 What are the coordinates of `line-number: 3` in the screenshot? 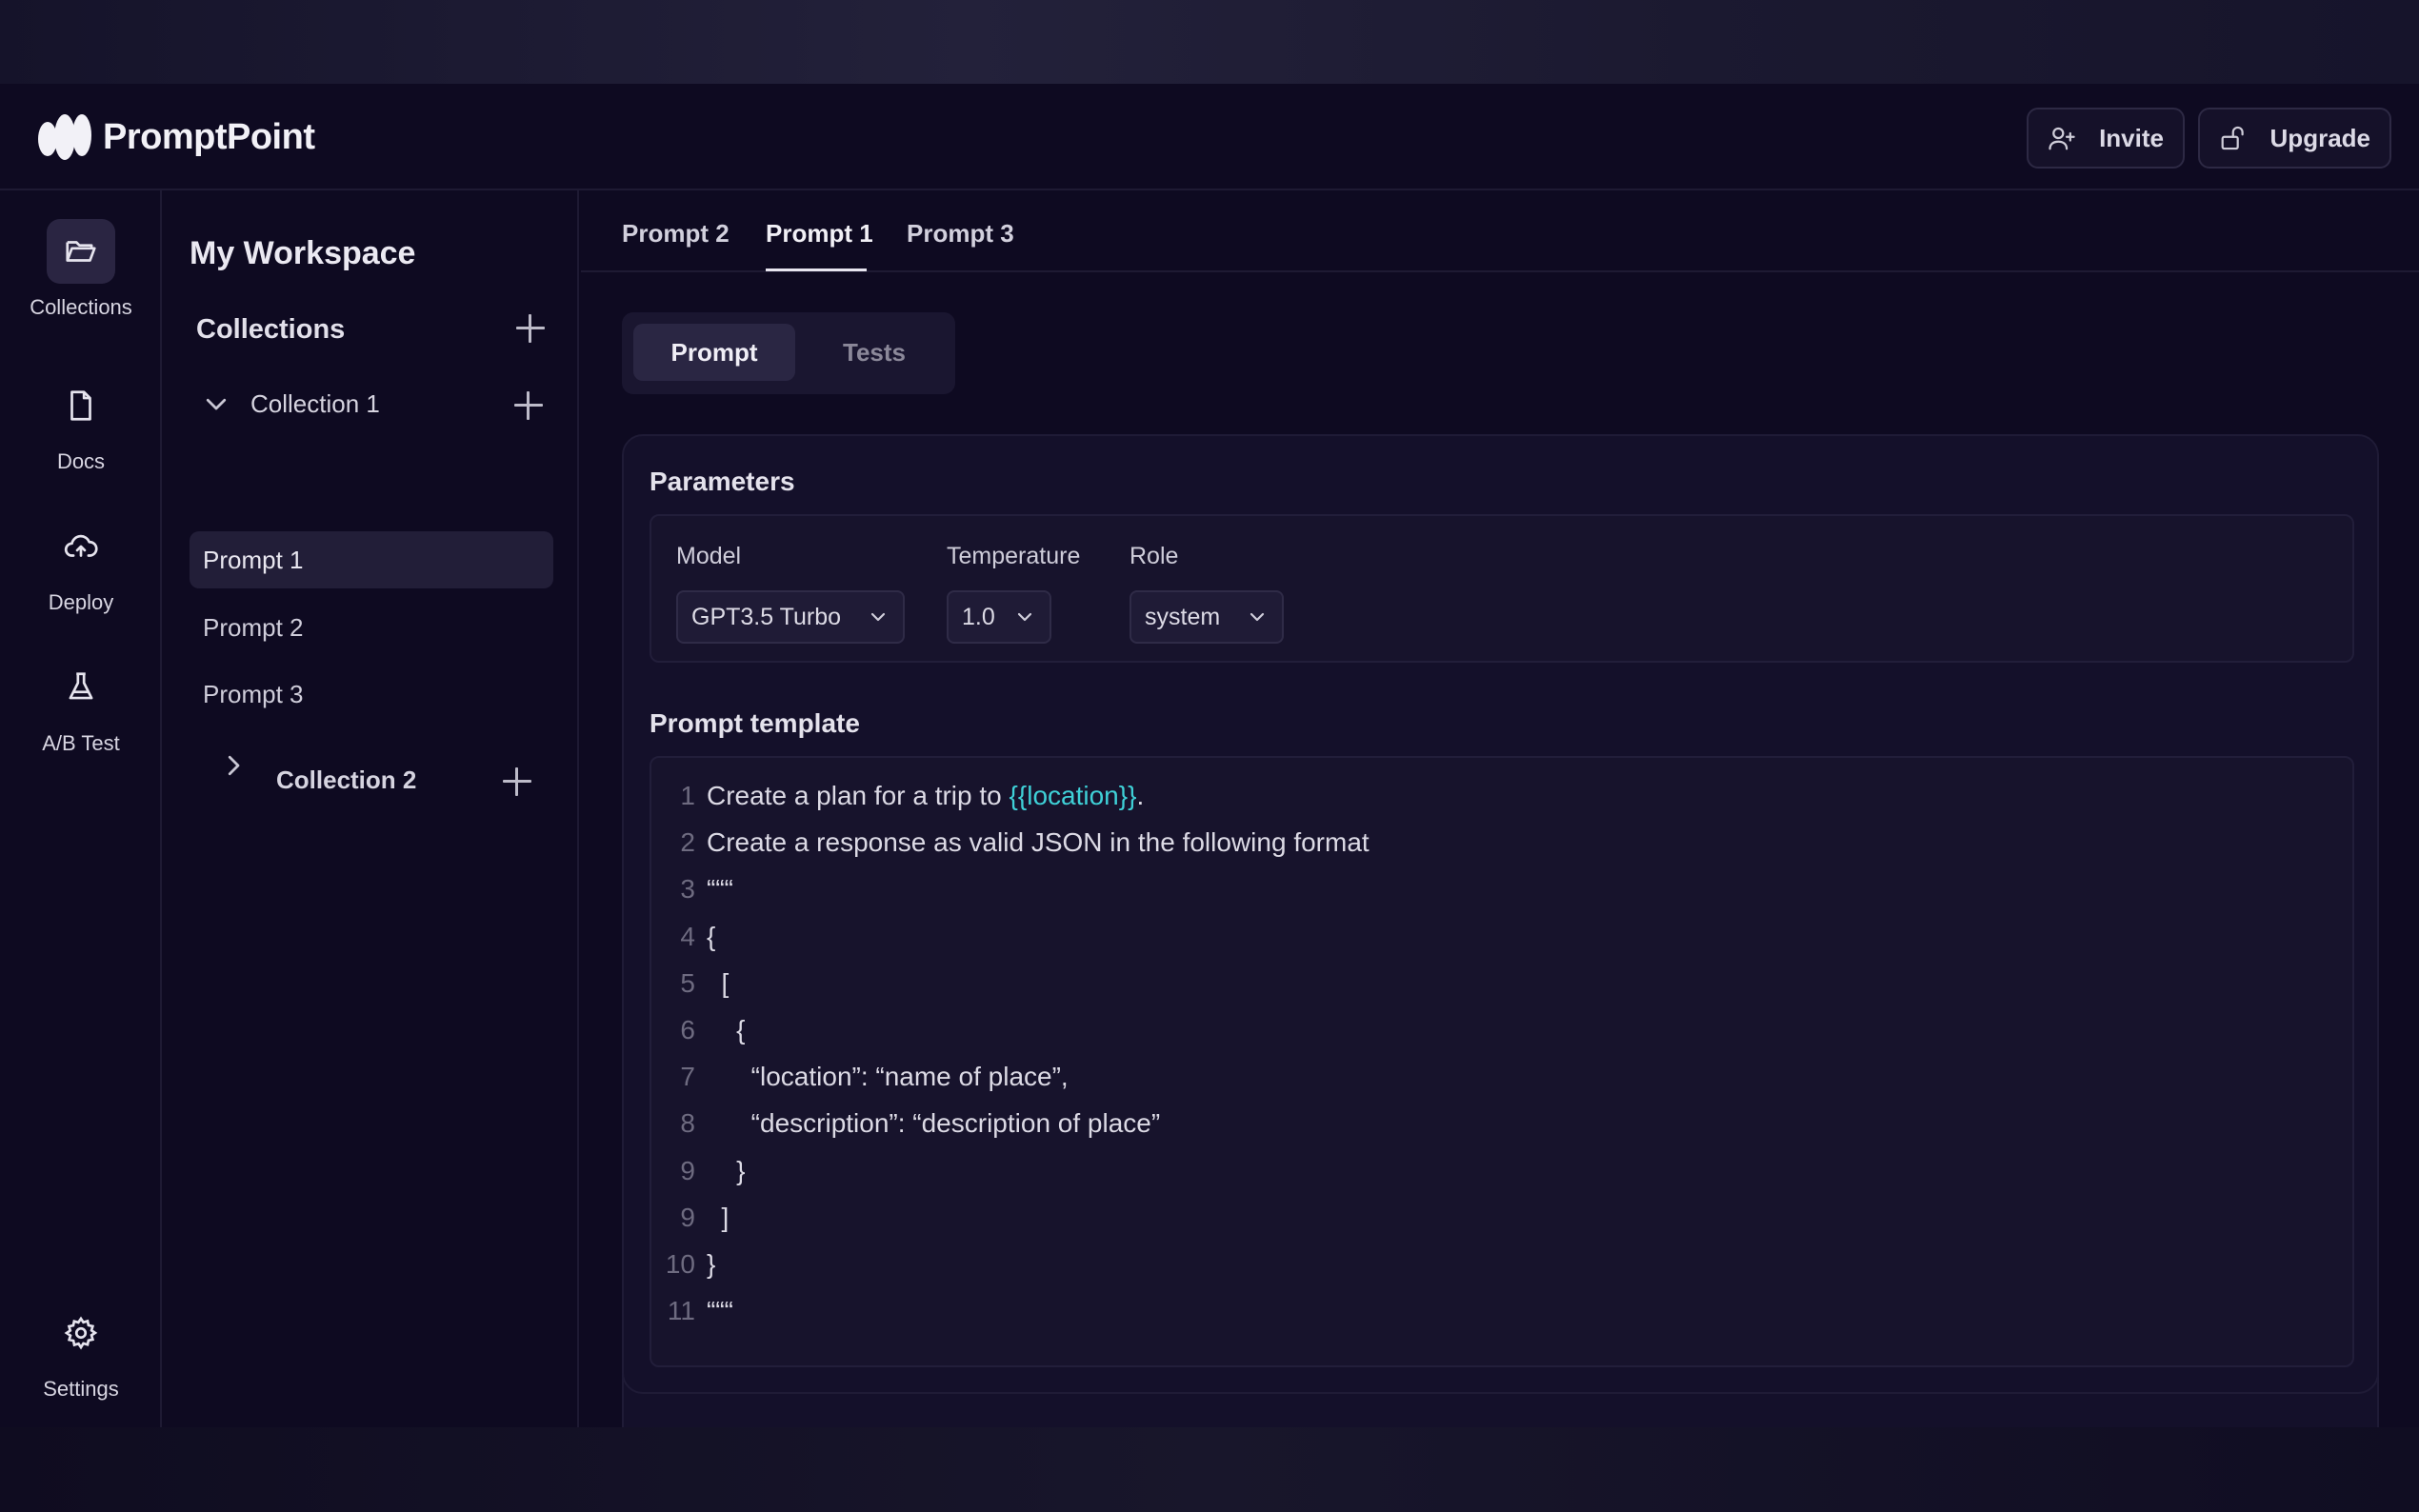 It's located at (687, 889).